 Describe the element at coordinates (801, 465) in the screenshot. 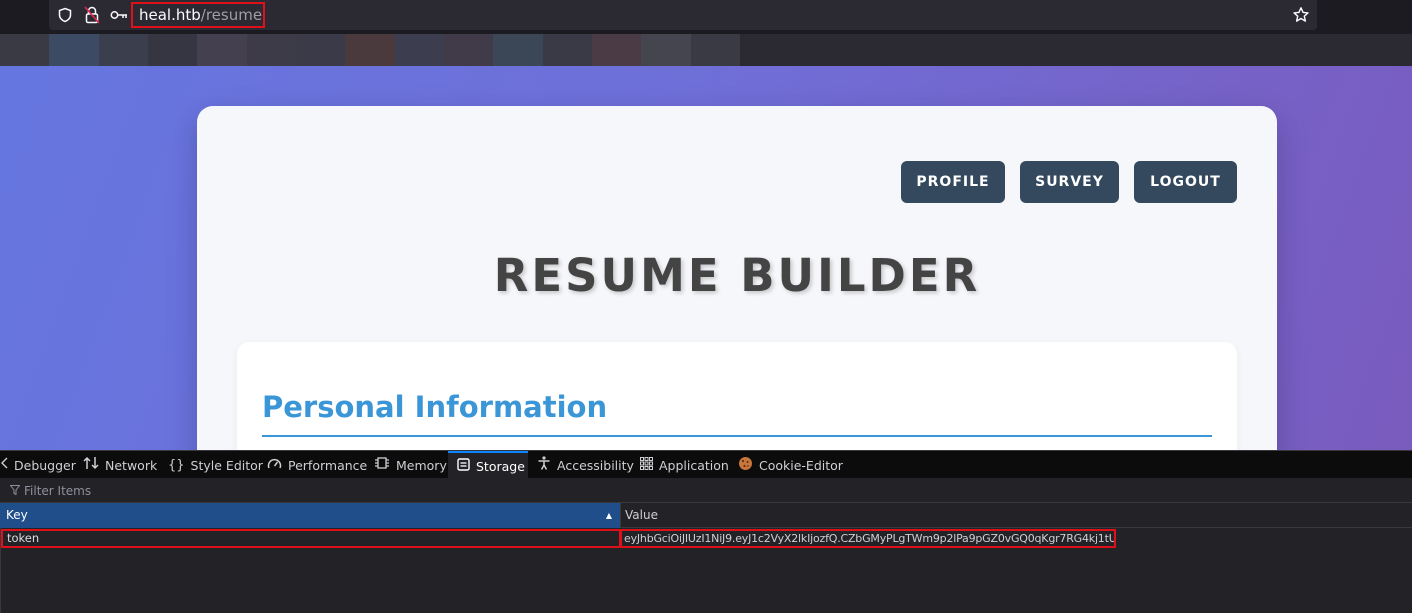

I see `tab-label: Cookie-Editor` at that location.